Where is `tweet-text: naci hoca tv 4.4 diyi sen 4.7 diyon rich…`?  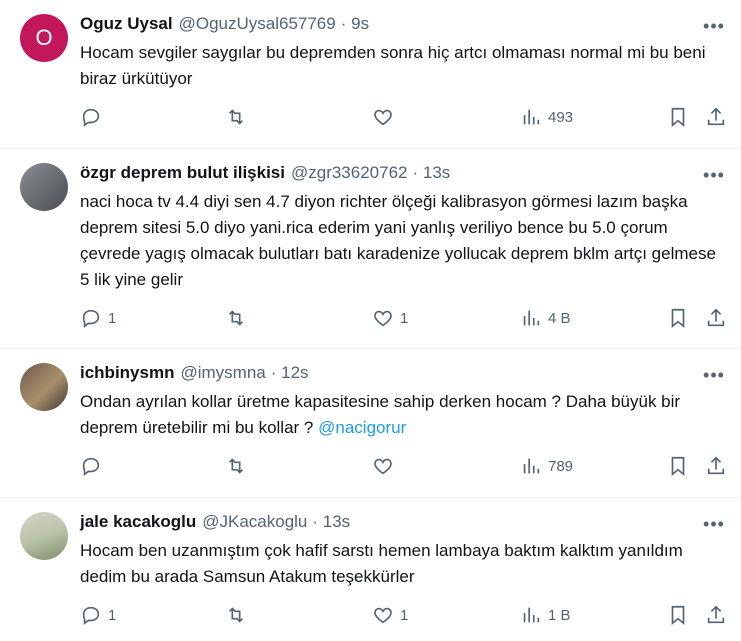 tweet-text: naci hoca tv 4.4 diyi sen 4.7 diyon rich… is located at coordinates (398, 240).